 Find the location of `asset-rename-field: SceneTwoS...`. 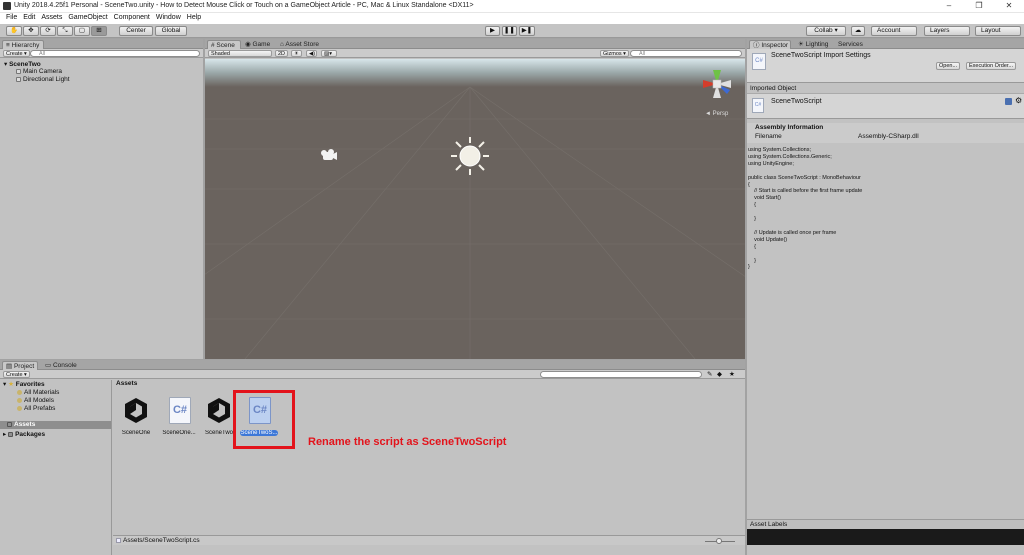

asset-rename-field: SceneTwoS... is located at coordinates (259, 433).